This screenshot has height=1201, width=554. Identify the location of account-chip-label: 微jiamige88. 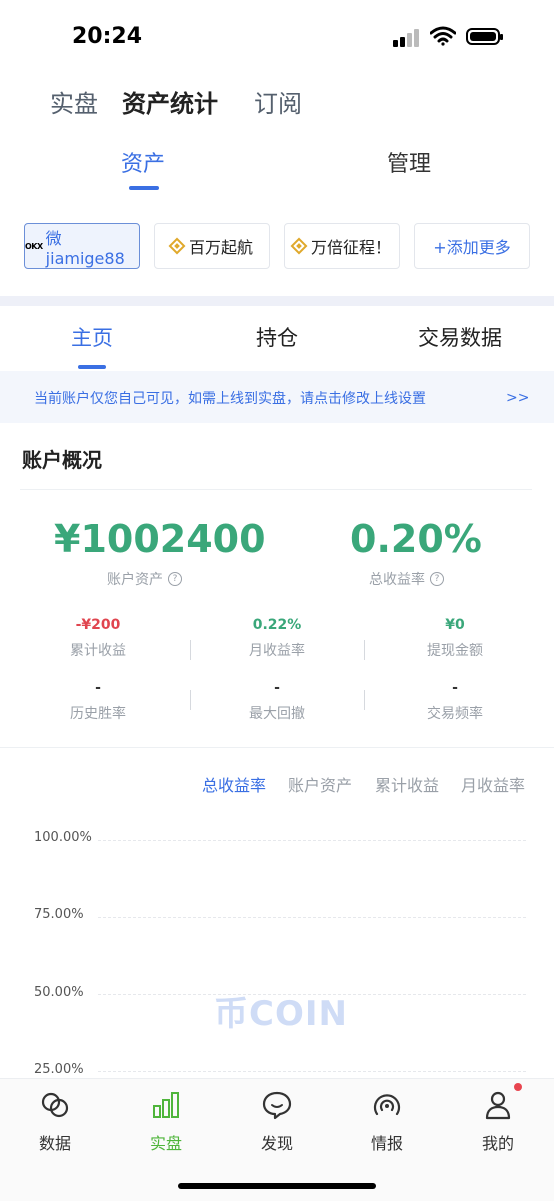
(85, 248).